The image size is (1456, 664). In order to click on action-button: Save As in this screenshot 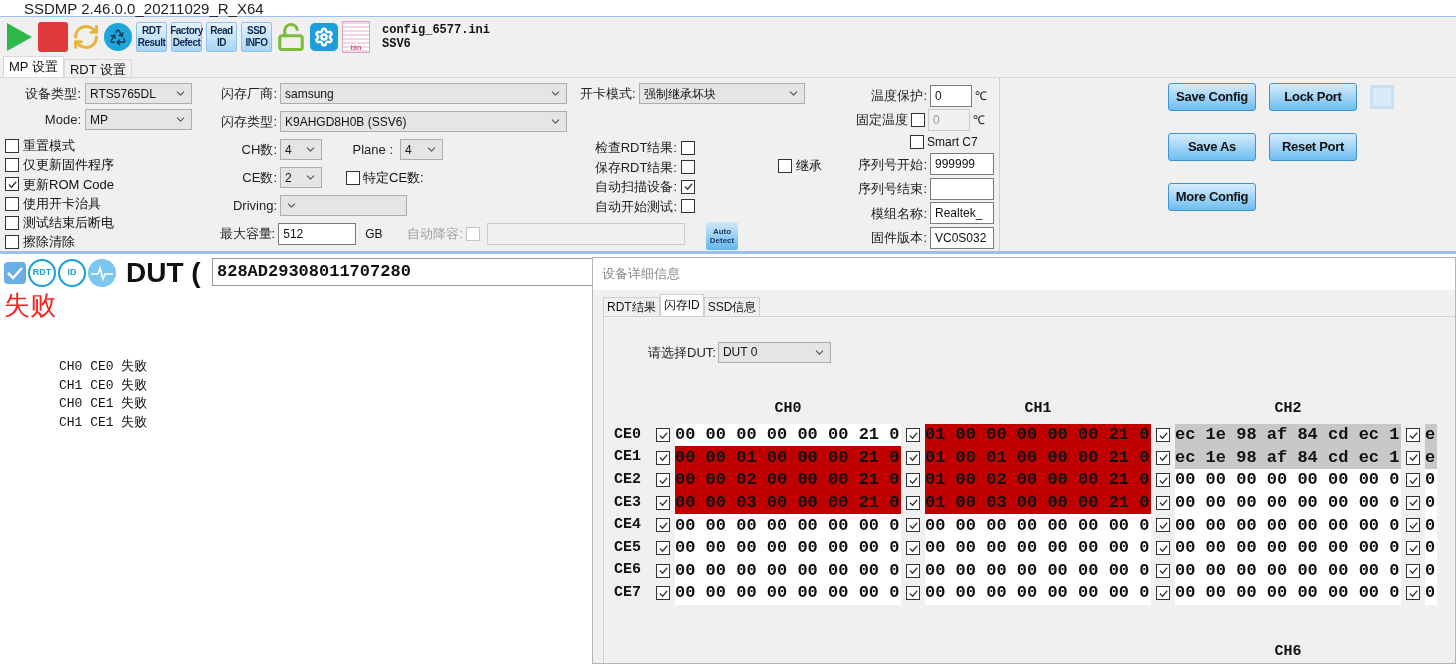, I will do `click(1212, 147)`.